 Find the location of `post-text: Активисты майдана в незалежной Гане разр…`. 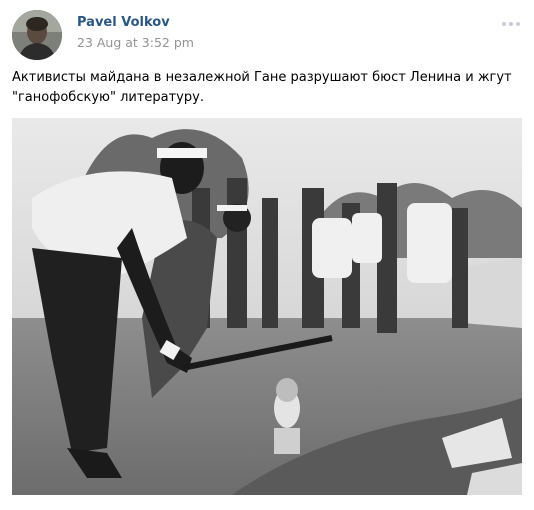

post-text: Активисты майдана в незалежной Гане разр… is located at coordinates (262, 88).